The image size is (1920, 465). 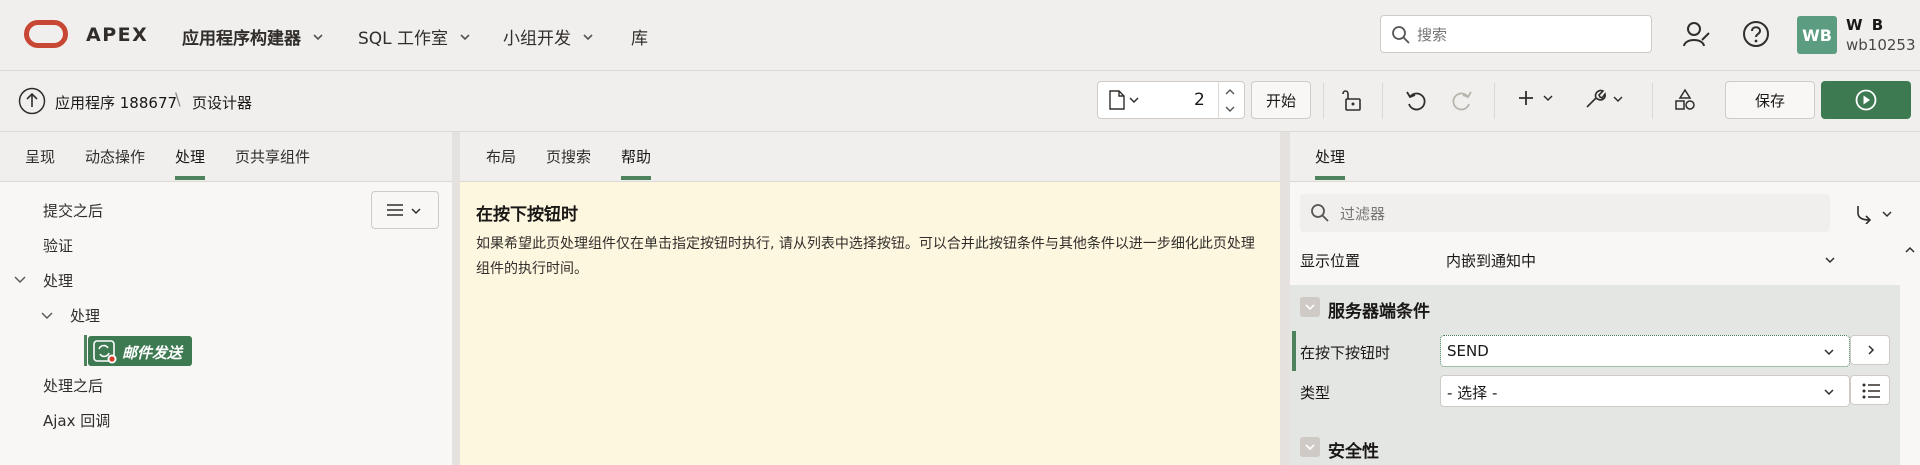 I want to click on tree-after-submit: 提交之后, so click(x=73, y=210).